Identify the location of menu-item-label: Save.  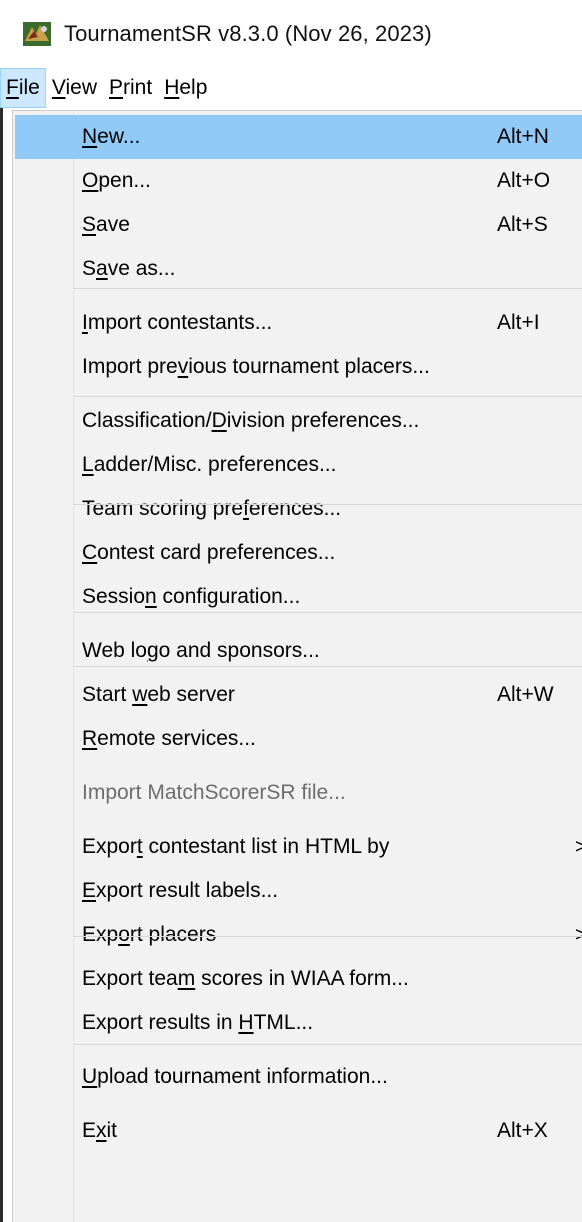
(106, 225).